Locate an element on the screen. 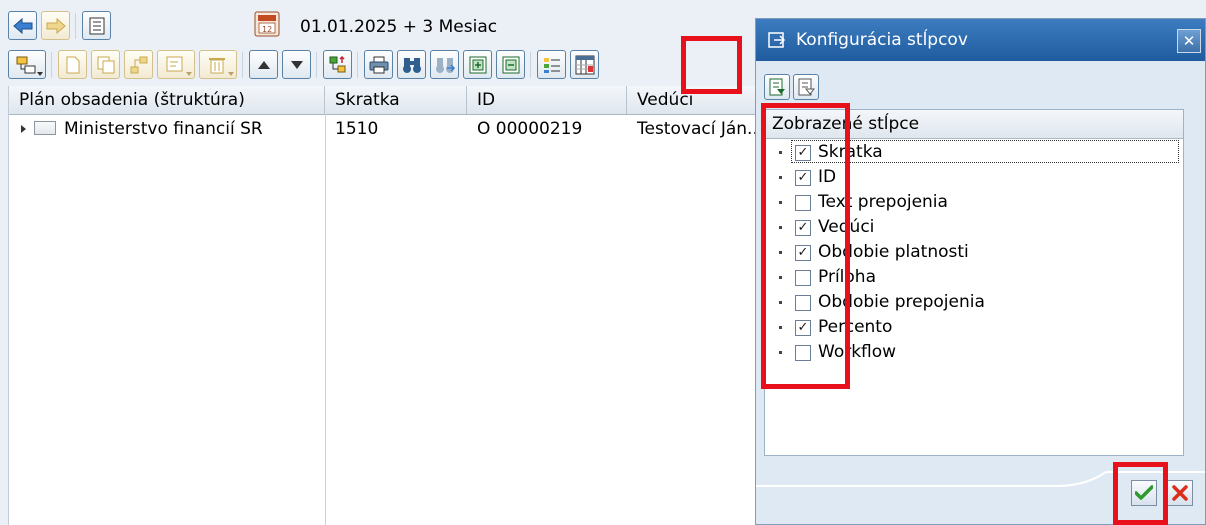 Image resolution: width=1206 pixels, height=525 pixels. forward-button is located at coordinates (55, 25).